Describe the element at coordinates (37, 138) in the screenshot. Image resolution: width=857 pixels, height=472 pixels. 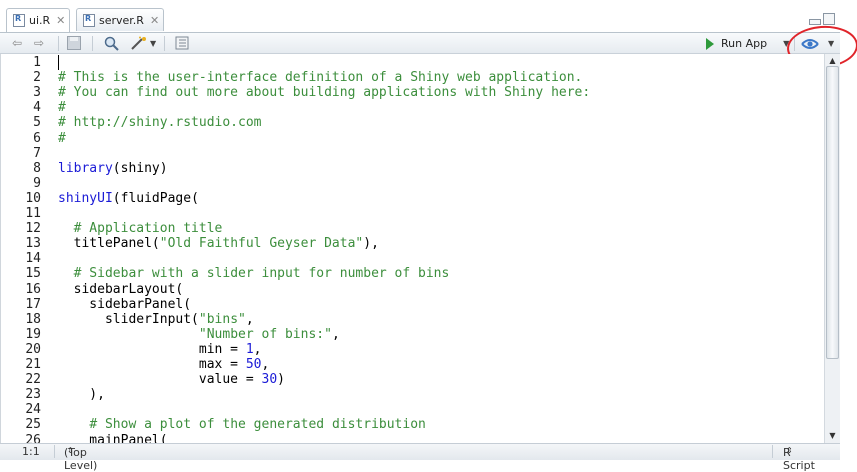
I see `line-number: 6` at that location.